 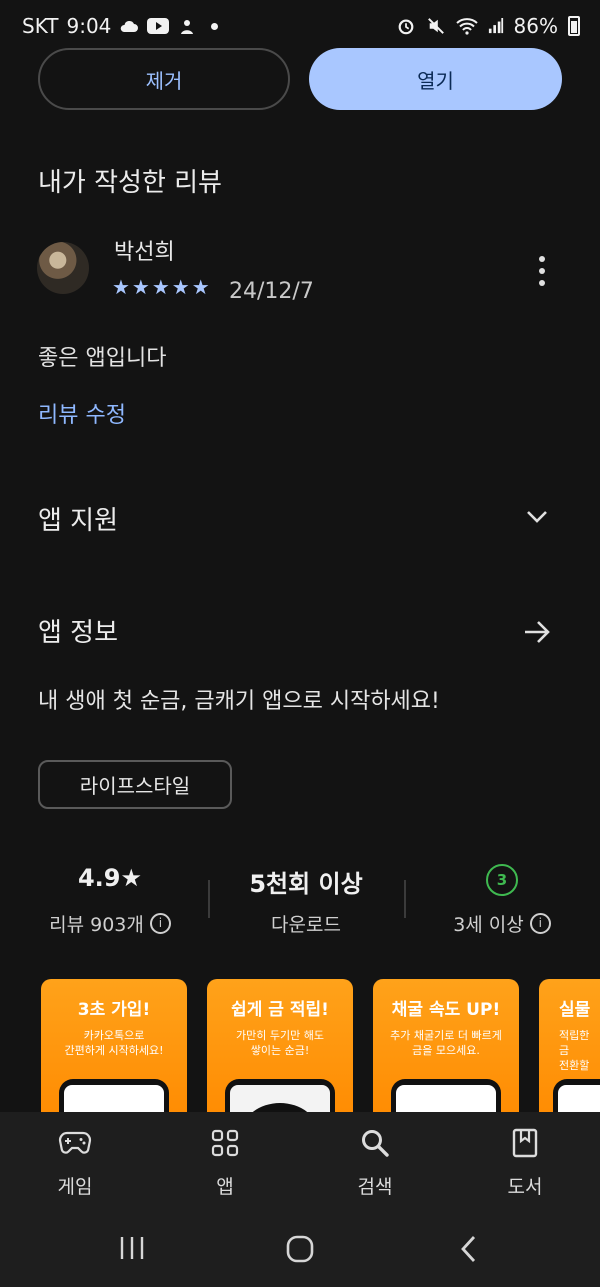 What do you see at coordinates (89, 26) in the screenshot?
I see `time-label: 9:04` at bounding box center [89, 26].